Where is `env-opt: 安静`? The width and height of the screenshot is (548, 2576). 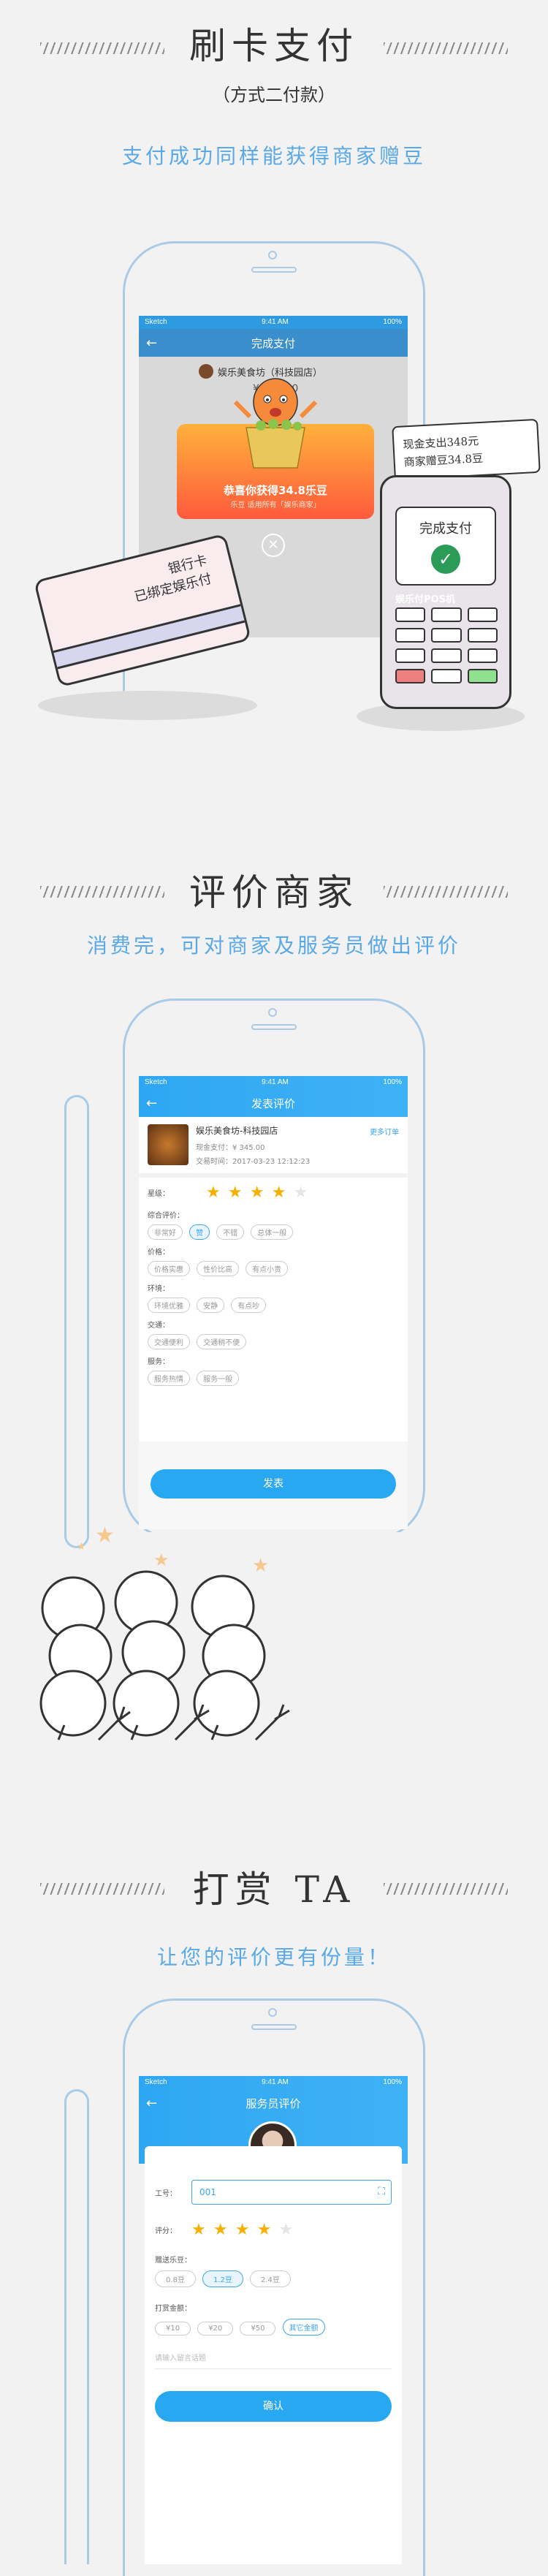 env-opt: 安静 is located at coordinates (211, 1305).